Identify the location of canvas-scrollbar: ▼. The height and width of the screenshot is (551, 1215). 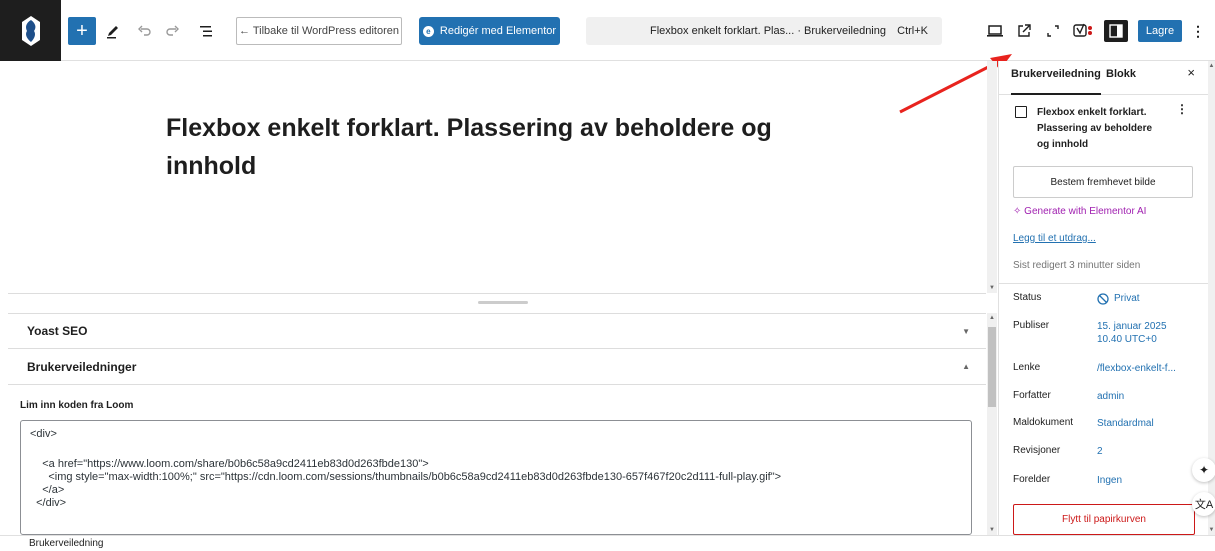
(992, 177).